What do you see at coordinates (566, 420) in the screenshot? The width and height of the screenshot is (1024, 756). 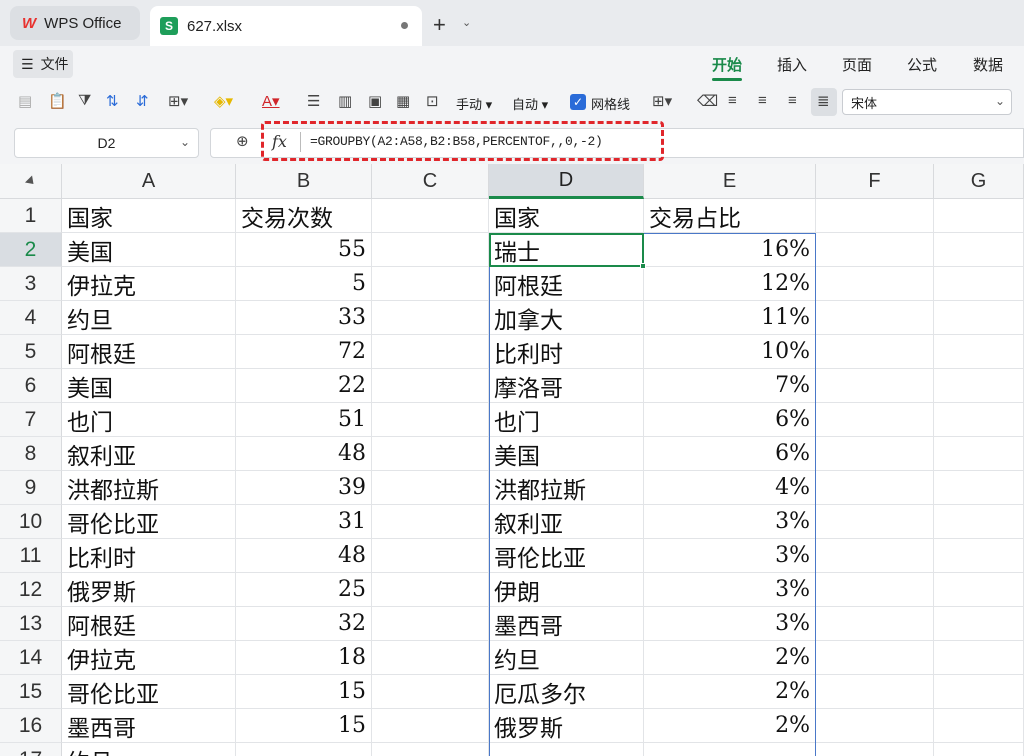 I see `cell-d7: 也门` at bounding box center [566, 420].